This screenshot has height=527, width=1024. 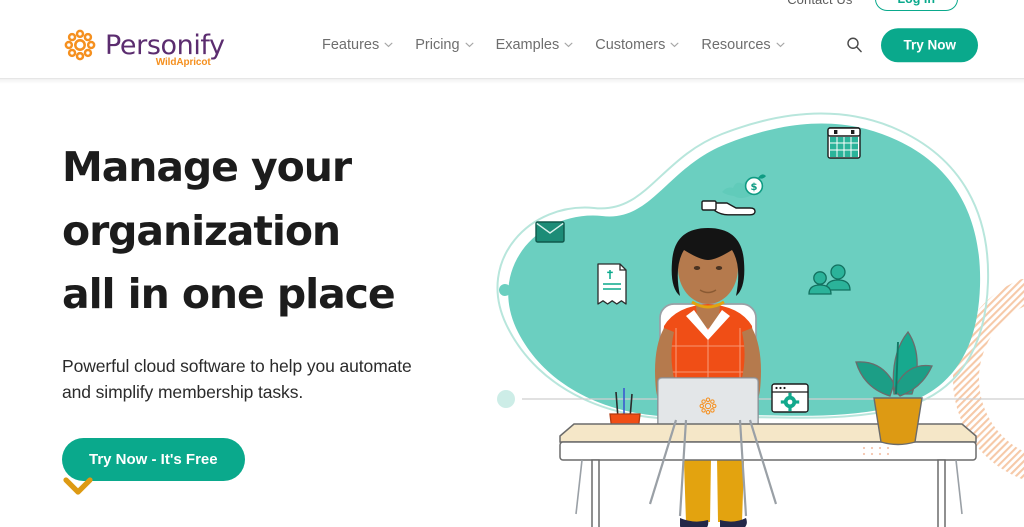 I want to click on nav-label: Features, so click(x=351, y=45).